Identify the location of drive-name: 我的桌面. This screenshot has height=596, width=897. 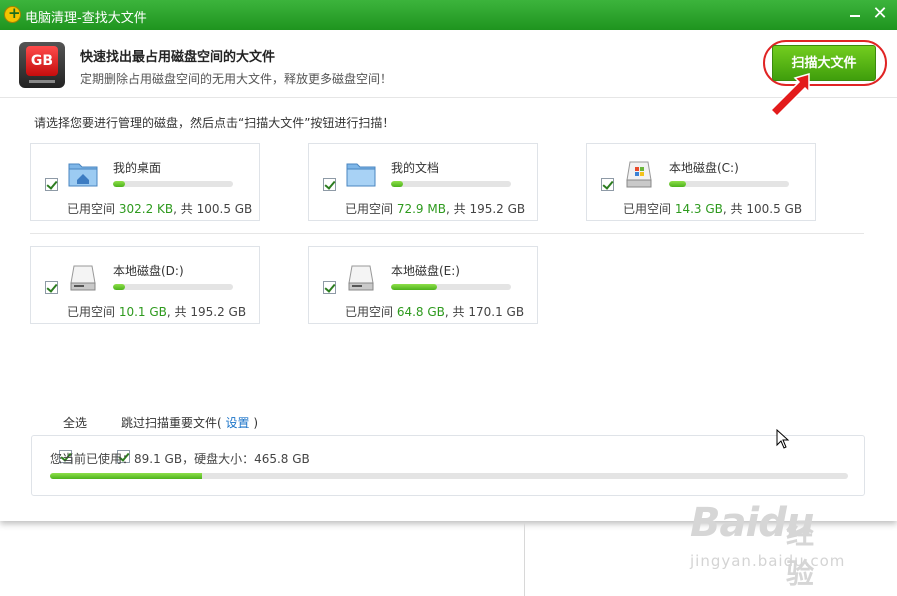
(137, 168).